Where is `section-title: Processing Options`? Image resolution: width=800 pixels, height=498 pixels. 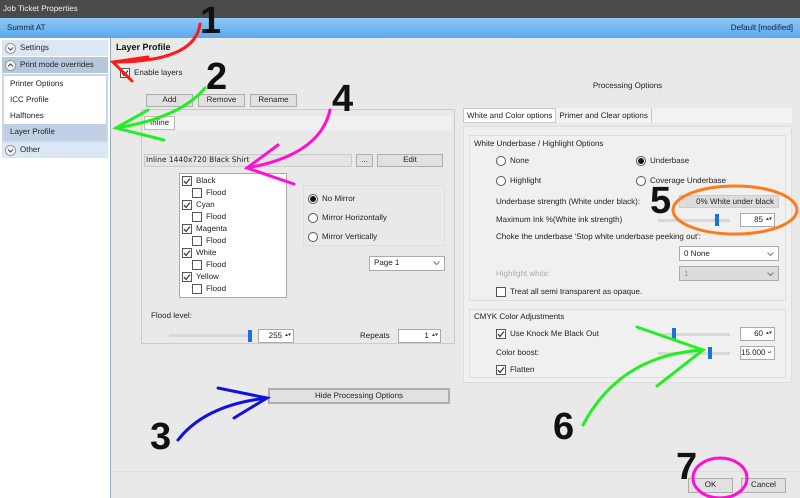 section-title: Processing Options is located at coordinates (627, 86).